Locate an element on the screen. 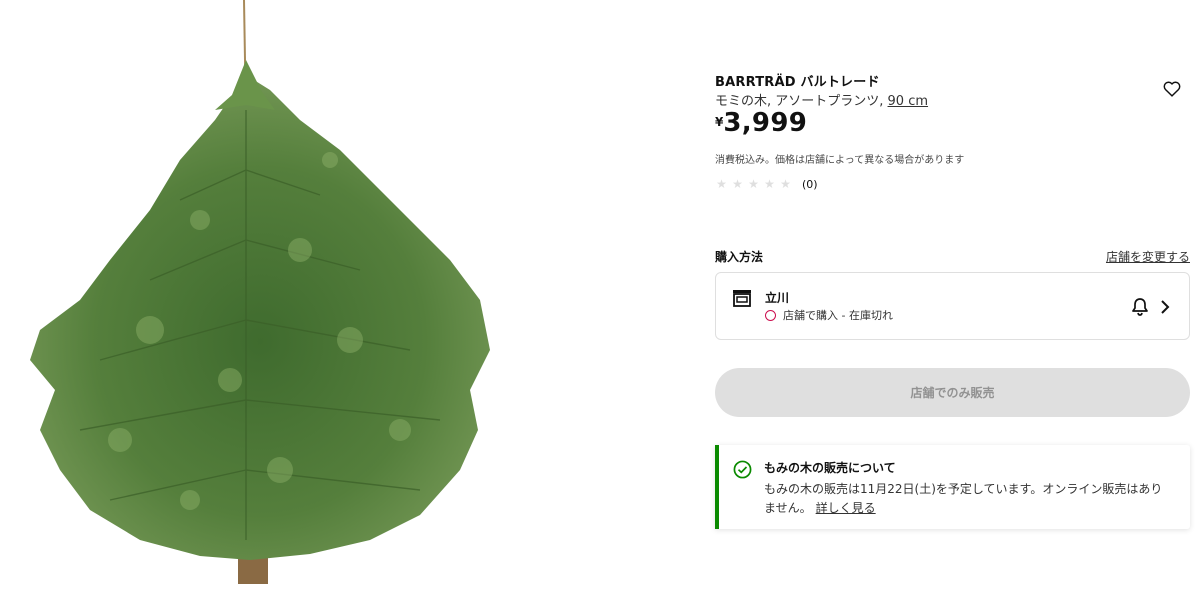 This screenshot has width=1200, height=594. product-size-link: 90 cm is located at coordinates (908, 101).